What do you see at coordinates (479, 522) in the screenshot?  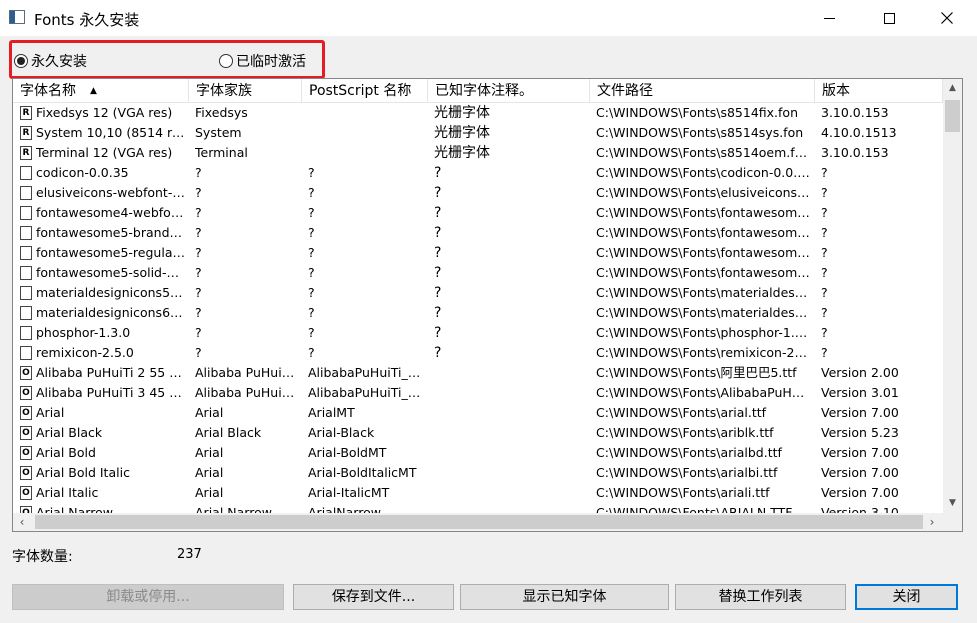 I see `horizontal-scroll-thumb` at bounding box center [479, 522].